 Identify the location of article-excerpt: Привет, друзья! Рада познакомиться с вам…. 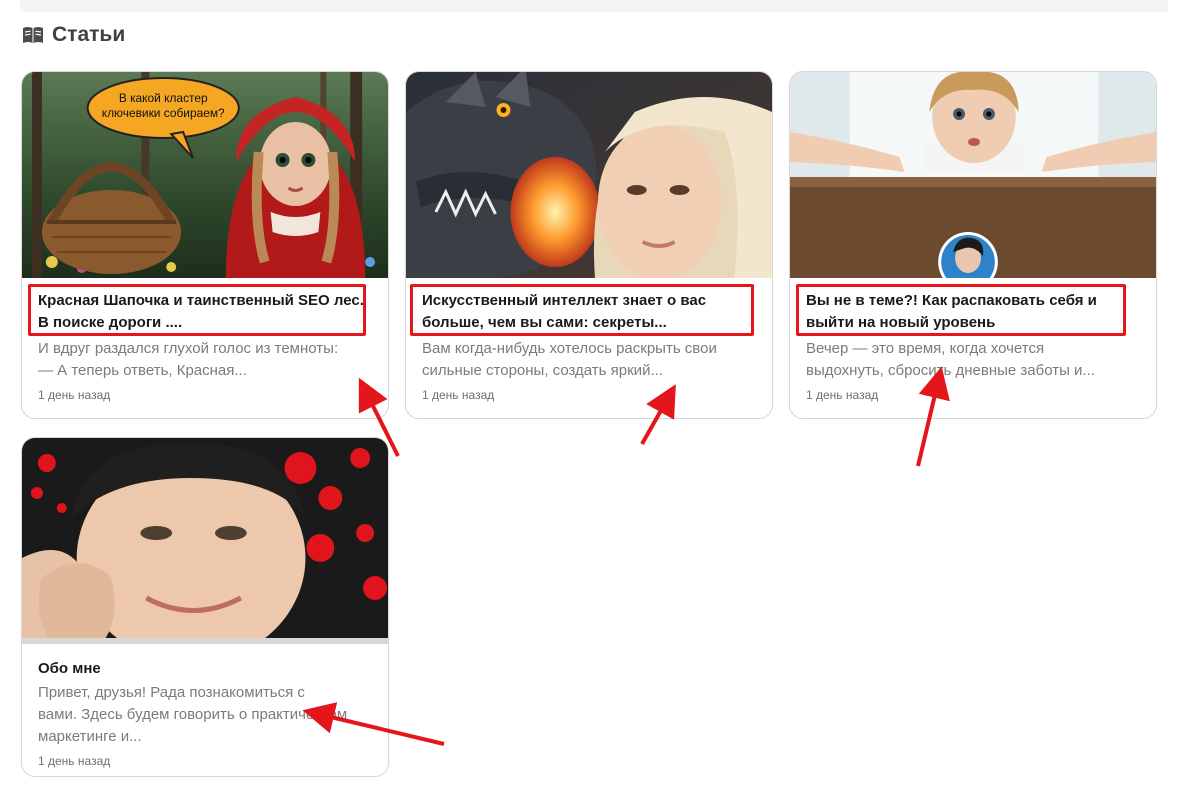
(193, 714).